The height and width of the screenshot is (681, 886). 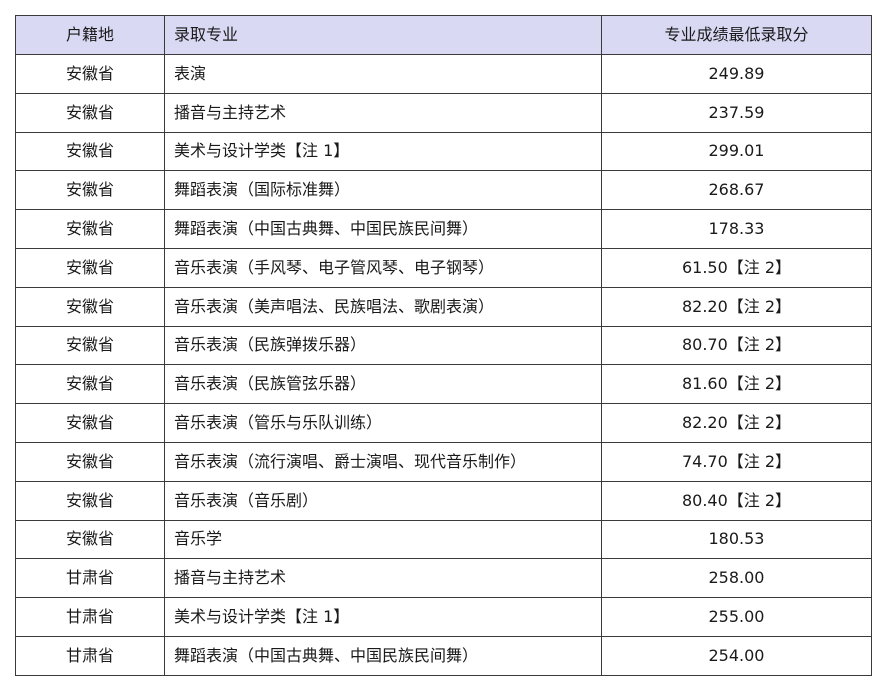 I want to click on table-row: 安徽省 播音与主持艺术 237.59, so click(x=443, y=112).